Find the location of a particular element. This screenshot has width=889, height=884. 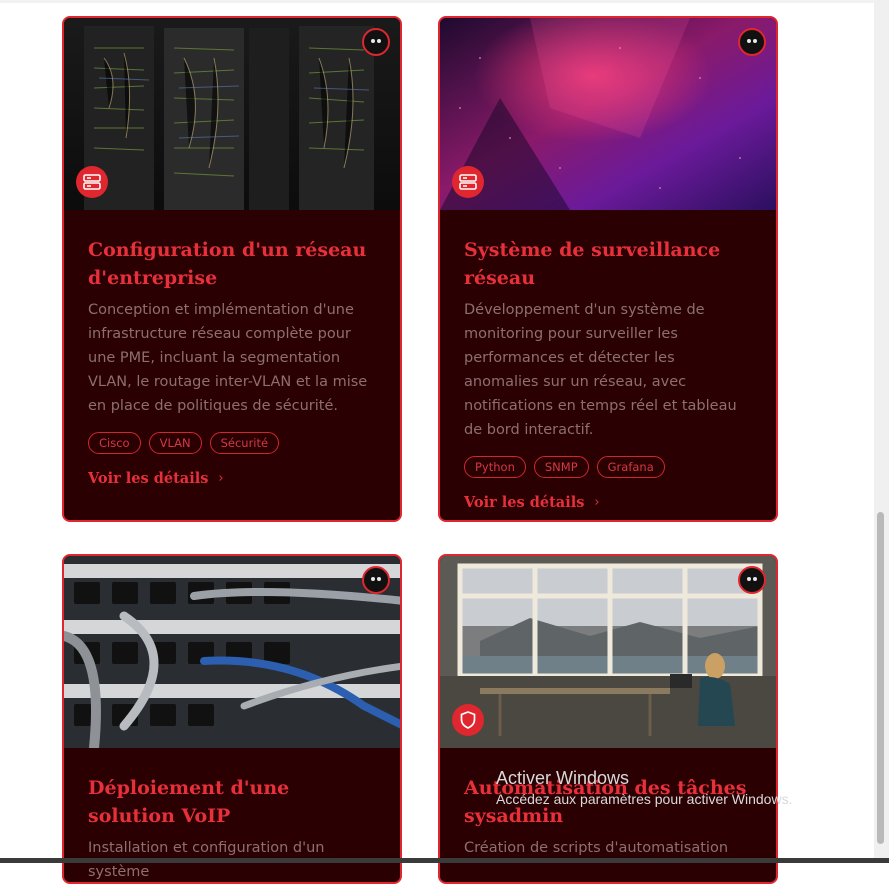

tag: Sécurité is located at coordinates (244, 443).